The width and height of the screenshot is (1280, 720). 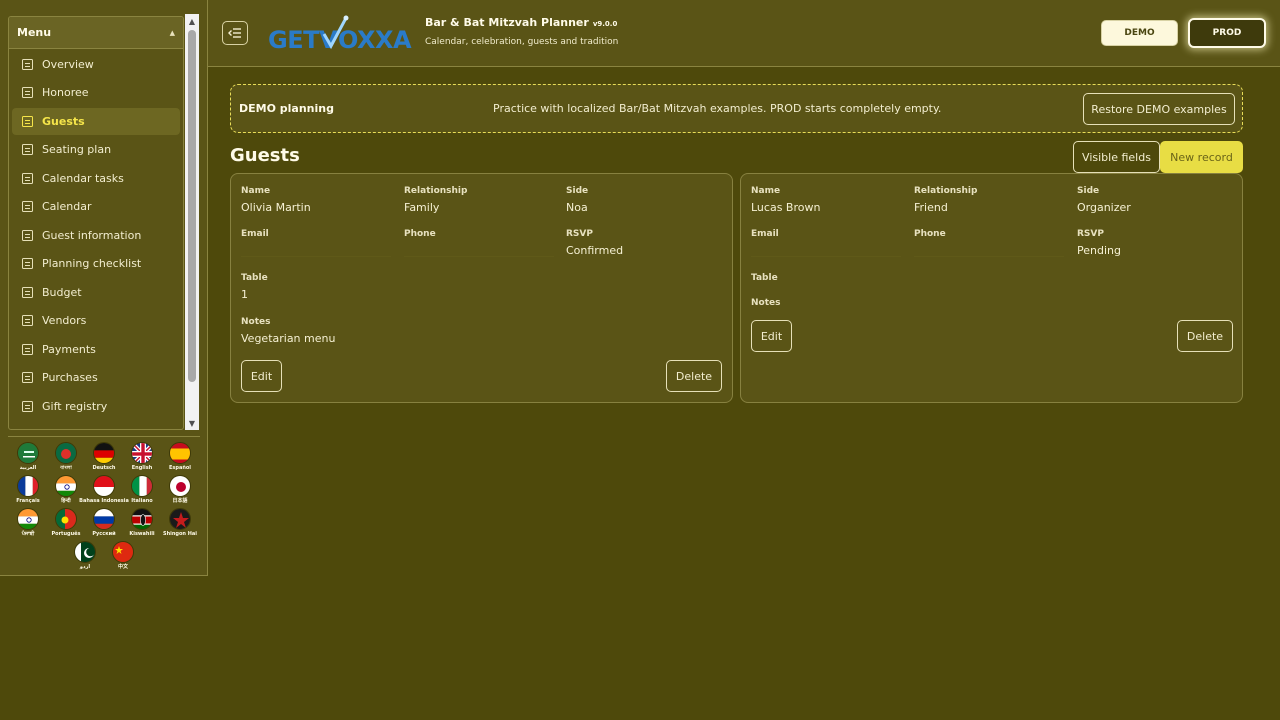 I want to click on language-option: Kiswahili, so click(x=142, y=524).